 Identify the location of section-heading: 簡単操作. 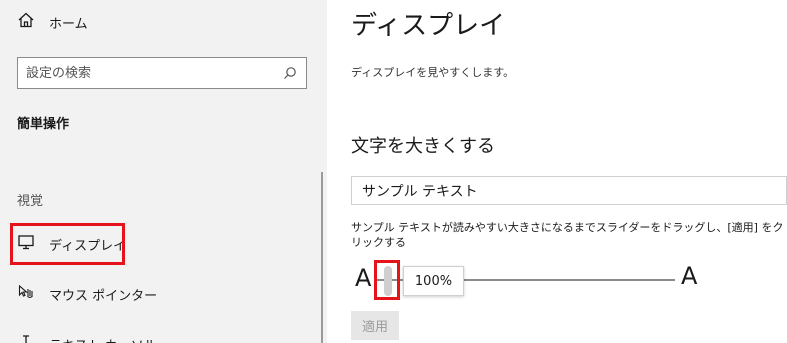
(43, 124).